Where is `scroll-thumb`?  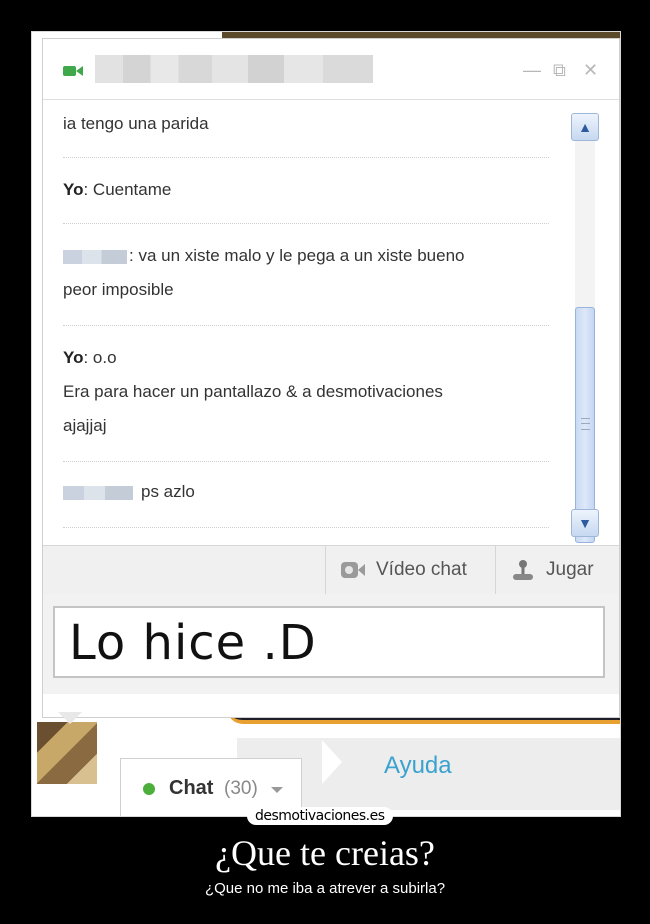 scroll-thumb is located at coordinates (585, 425).